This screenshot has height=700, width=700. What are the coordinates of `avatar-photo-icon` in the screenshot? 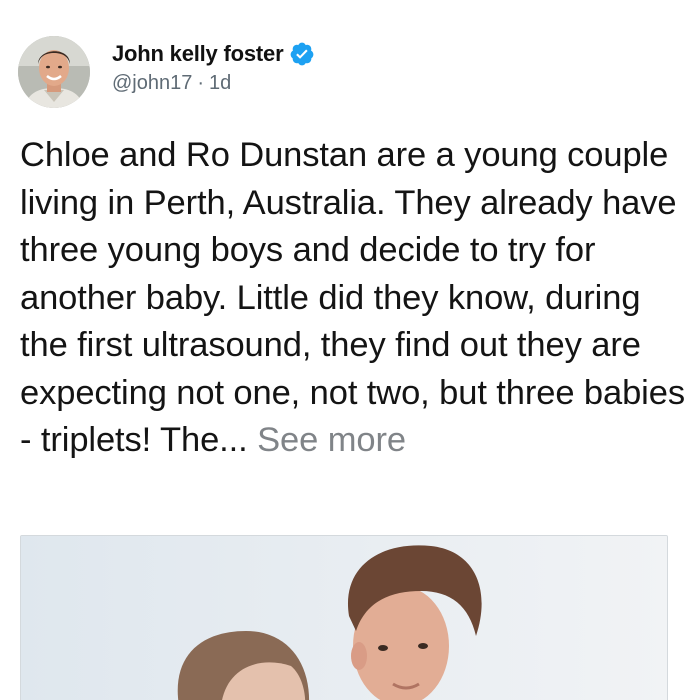 It's located at (54, 72).